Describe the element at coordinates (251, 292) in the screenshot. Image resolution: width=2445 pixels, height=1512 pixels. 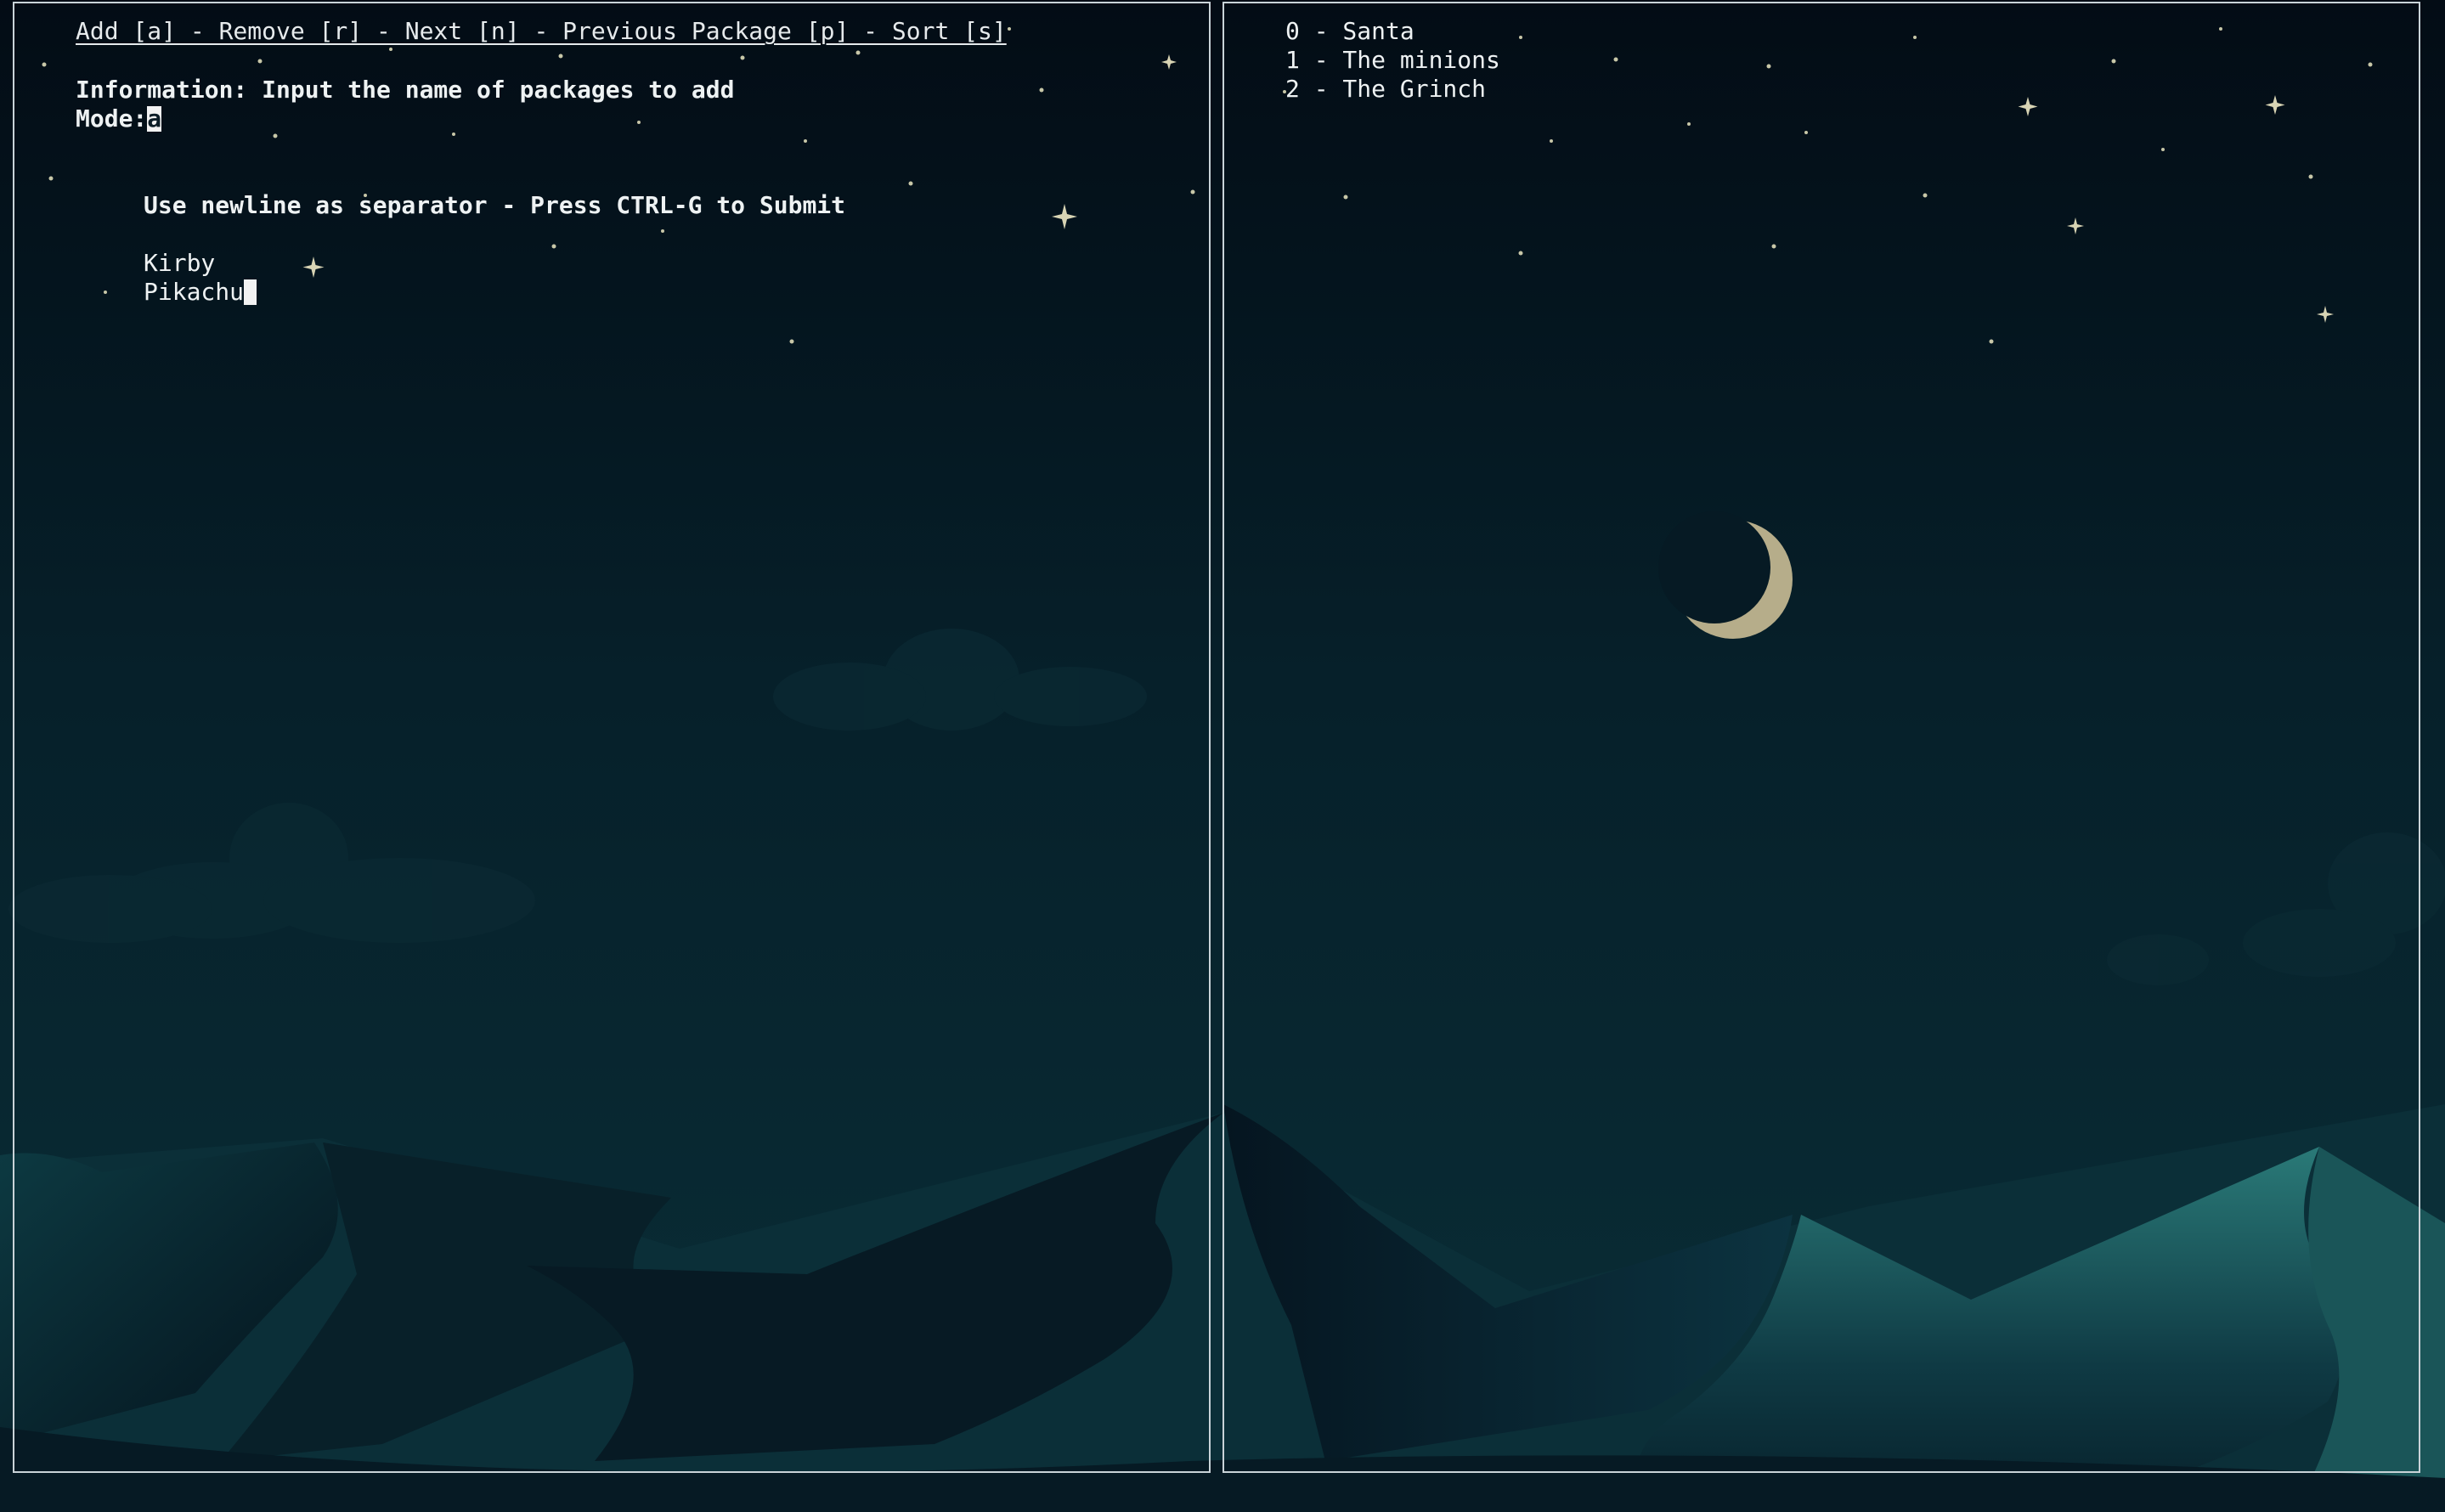
I see `text-cursor` at that location.